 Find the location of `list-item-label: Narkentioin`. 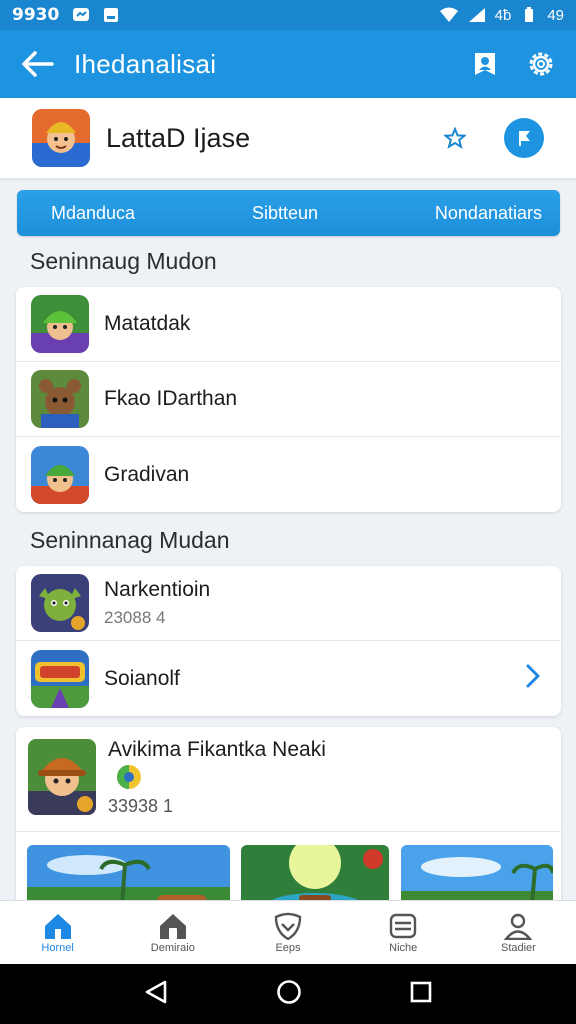

list-item-label: Narkentioin is located at coordinates (157, 589).